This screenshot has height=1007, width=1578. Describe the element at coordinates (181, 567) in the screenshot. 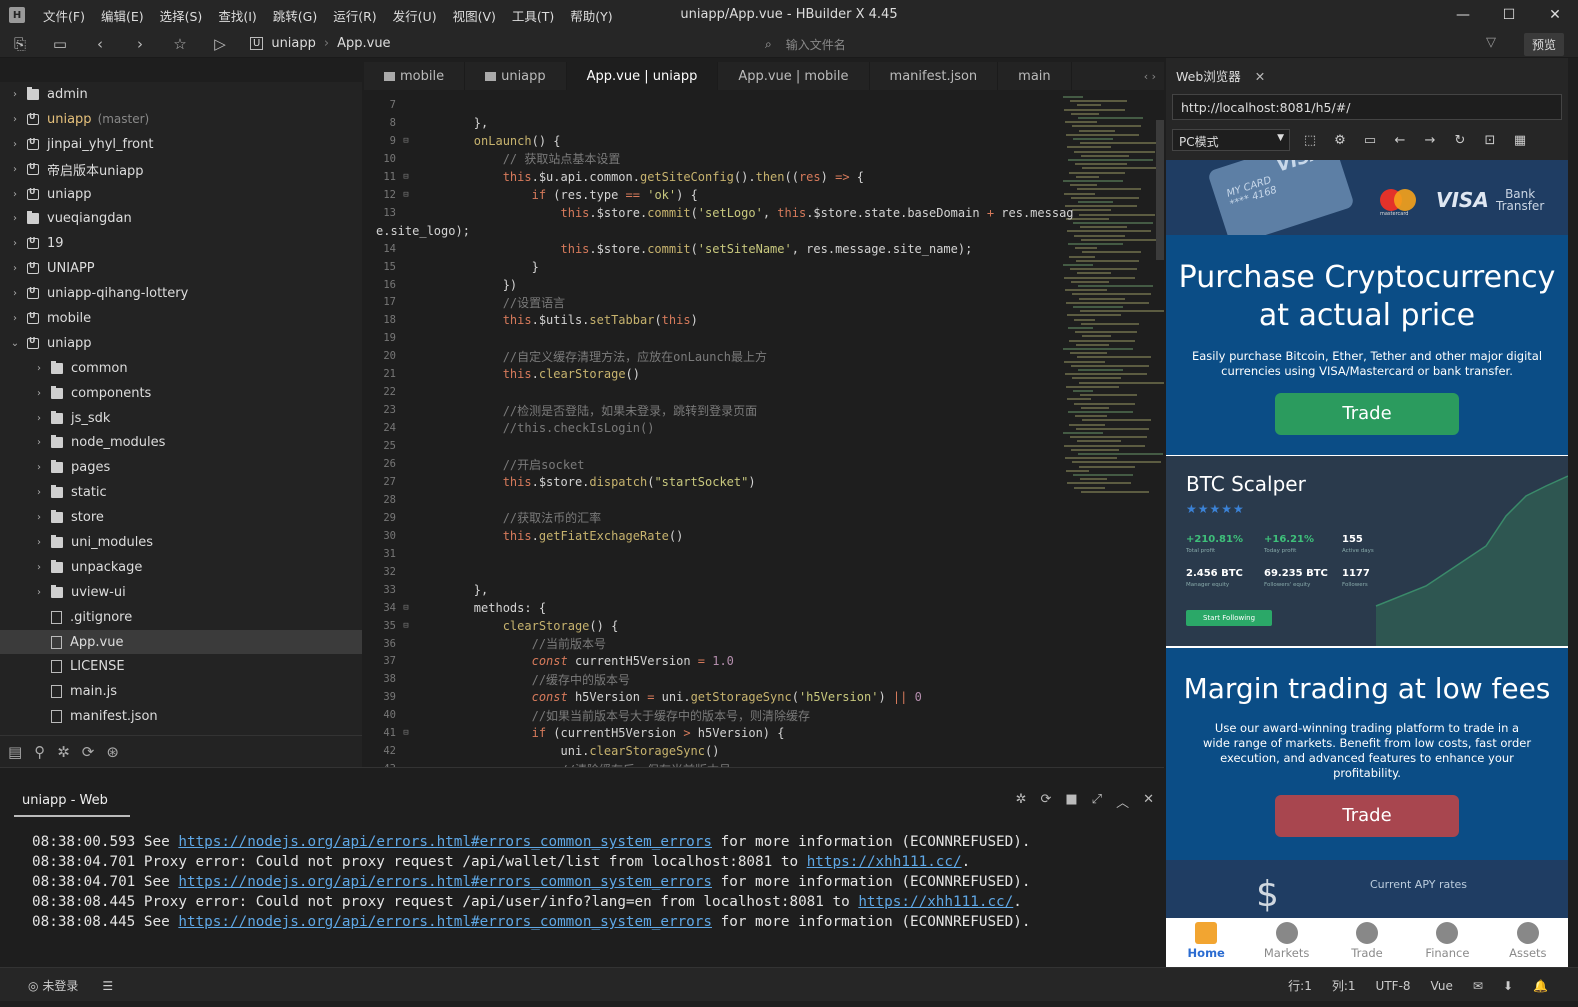

I see `tree-item: › unpackage` at that location.